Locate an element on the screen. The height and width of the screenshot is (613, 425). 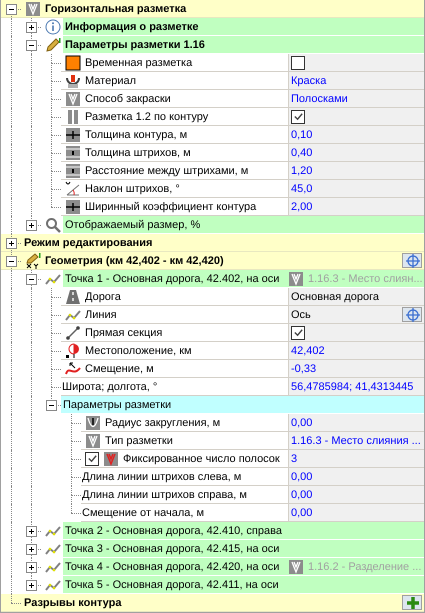
search-icon is located at coordinates (53, 225).